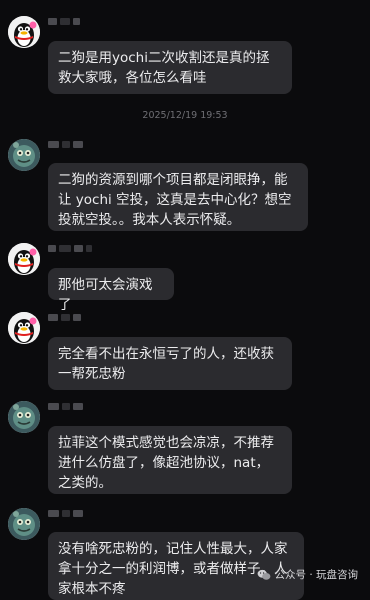 This screenshot has height=600, width=370. Describe the element at coordinates (170, 363) in the screenshot. I see `message-bubble: 完全看不出在永恒亏了的人，还收获一帮死忠粉` at that location.